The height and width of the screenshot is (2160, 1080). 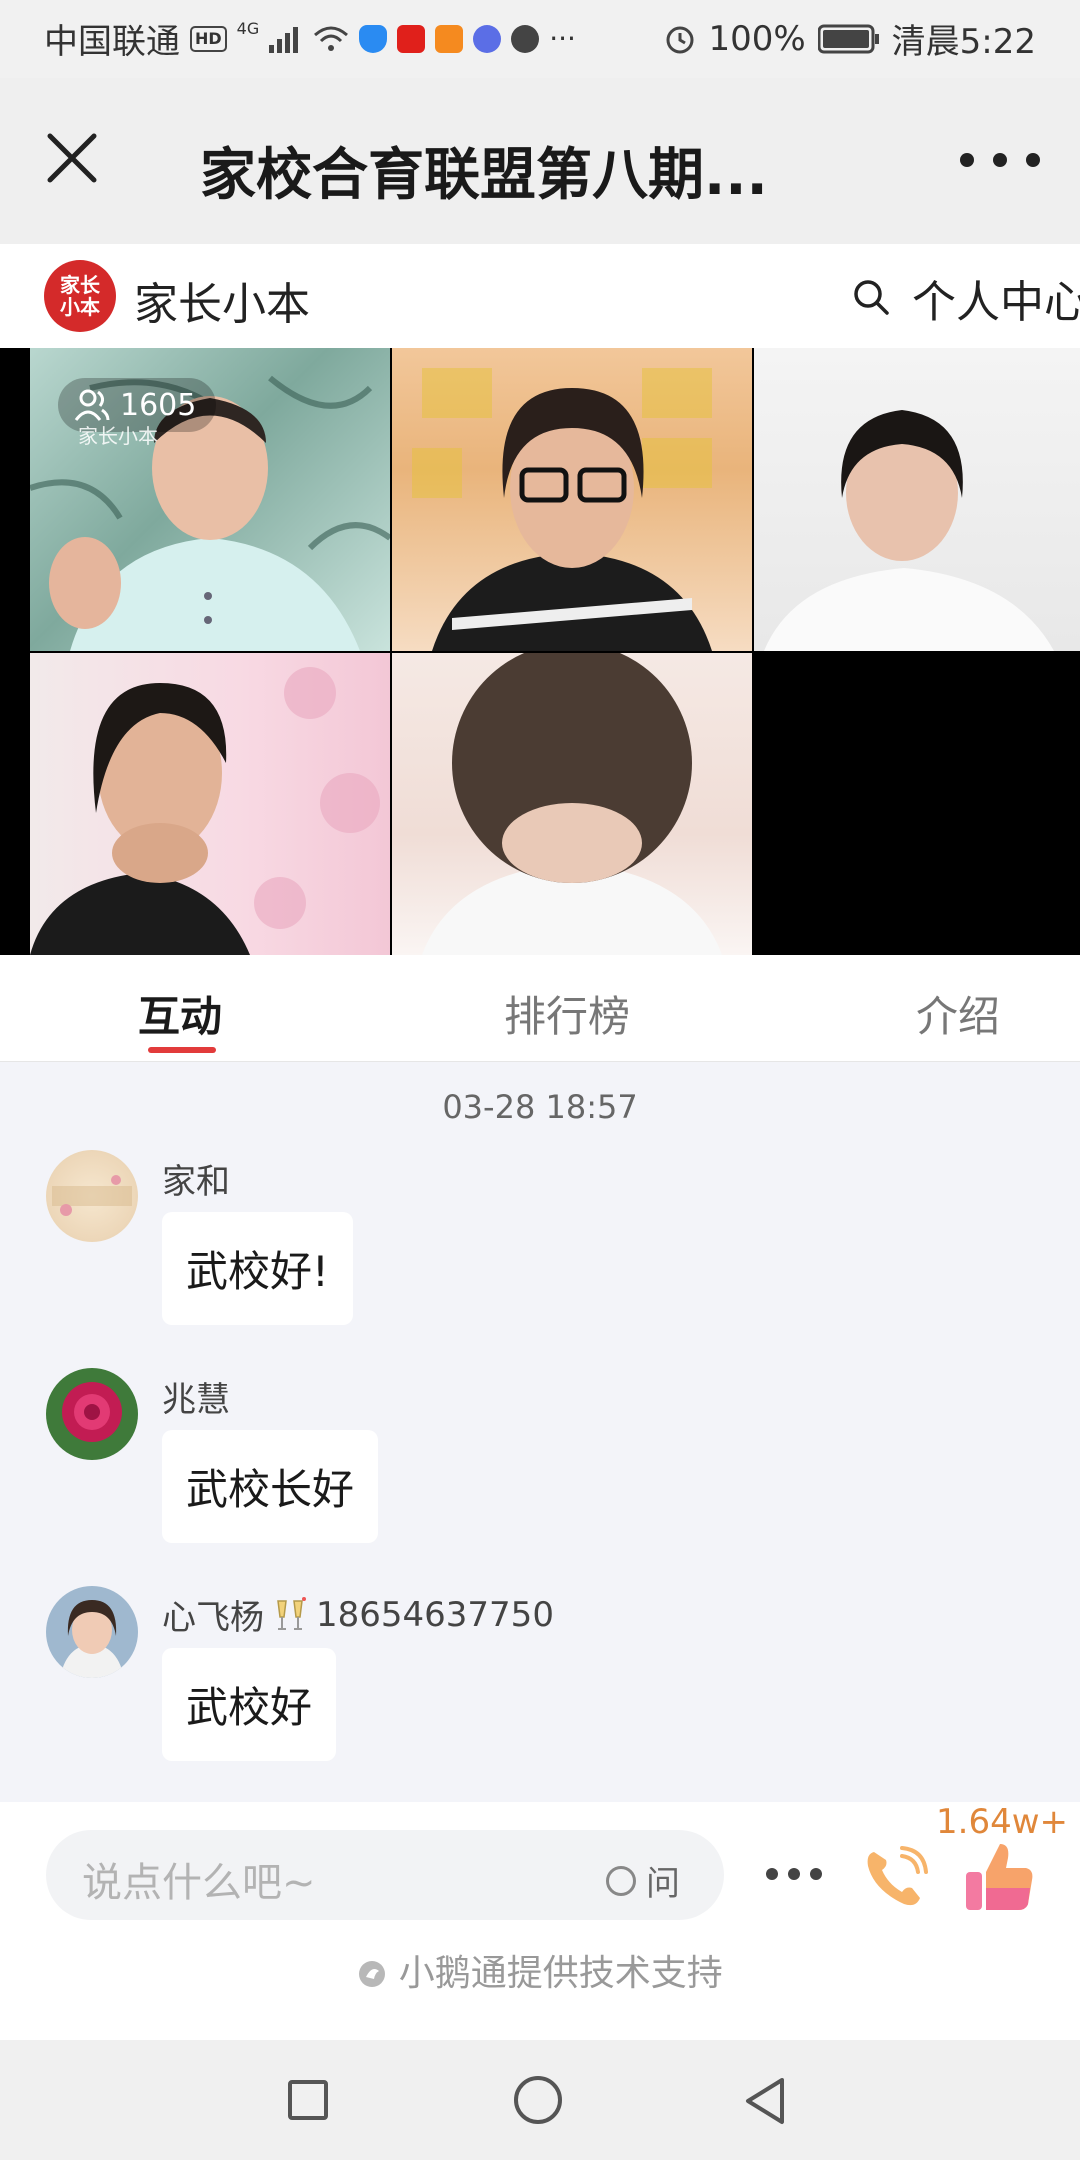 I want to click on pinduoduo-app-icon, so click(x=411, y=38).